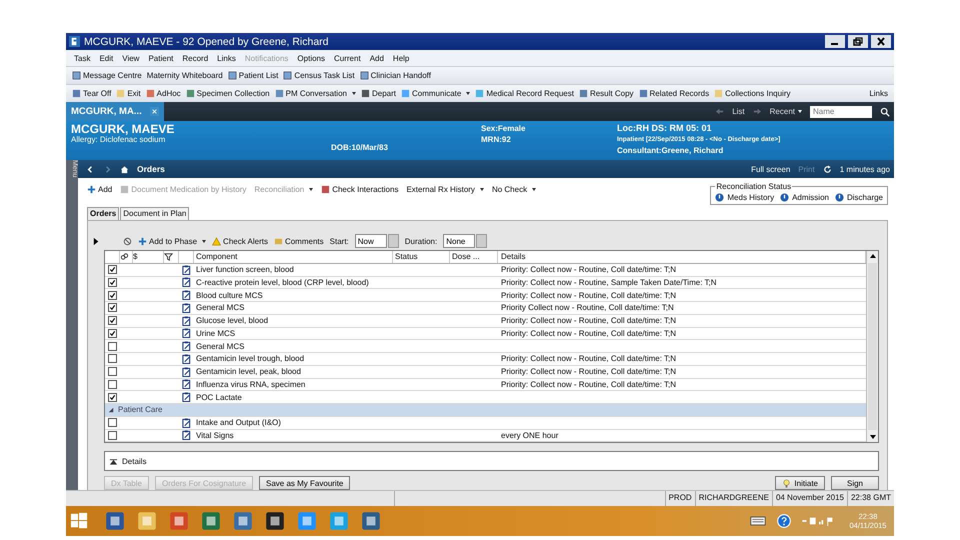 This screenshot has height=540, width=960. Describe the element at coordinates (172, 241) in the screenshot. I see `add-to-phase-button: Add to Phase` at that location.